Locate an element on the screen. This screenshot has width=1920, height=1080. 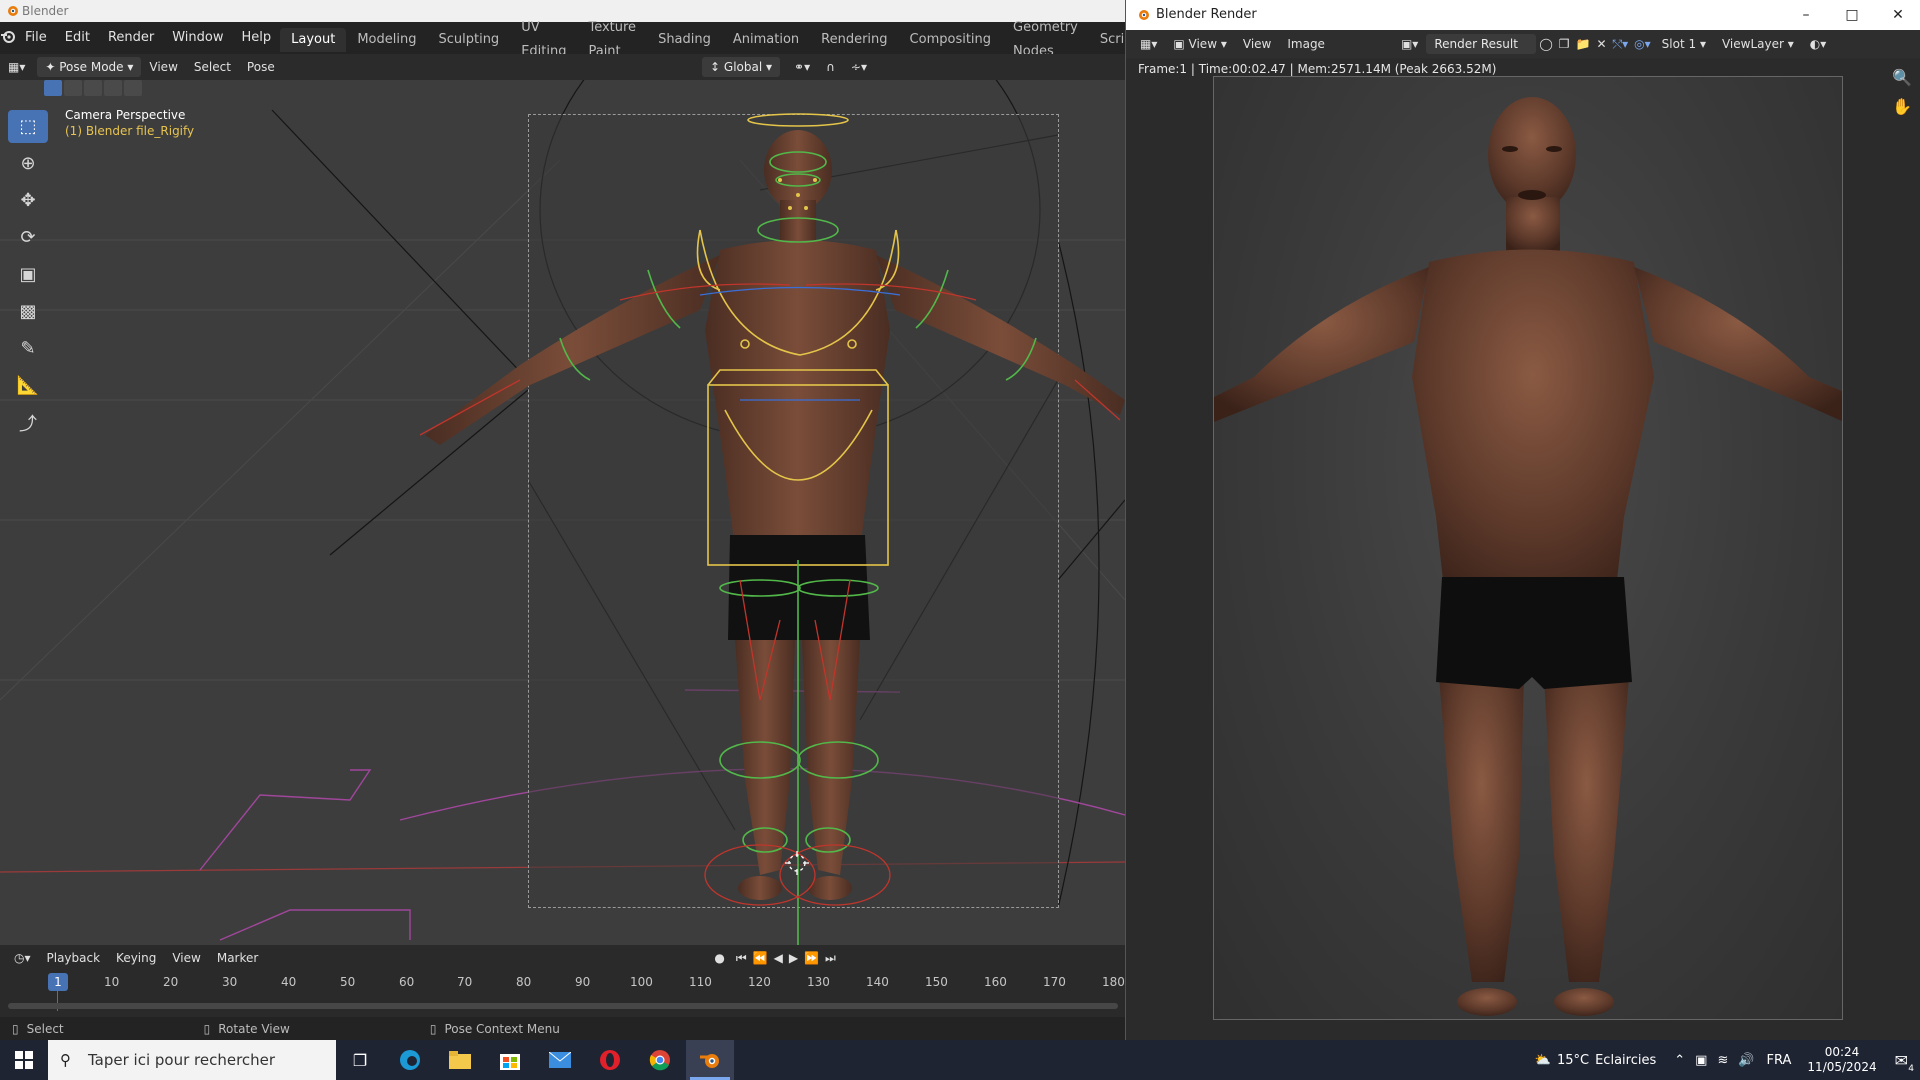
maximize-icon: □ is located at coordinates (1852, 15).